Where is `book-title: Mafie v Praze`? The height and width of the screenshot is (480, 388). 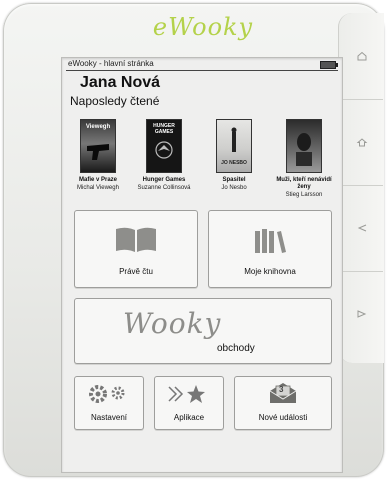 book-title: Mafie v Praze is located at coordinates (98, 180).